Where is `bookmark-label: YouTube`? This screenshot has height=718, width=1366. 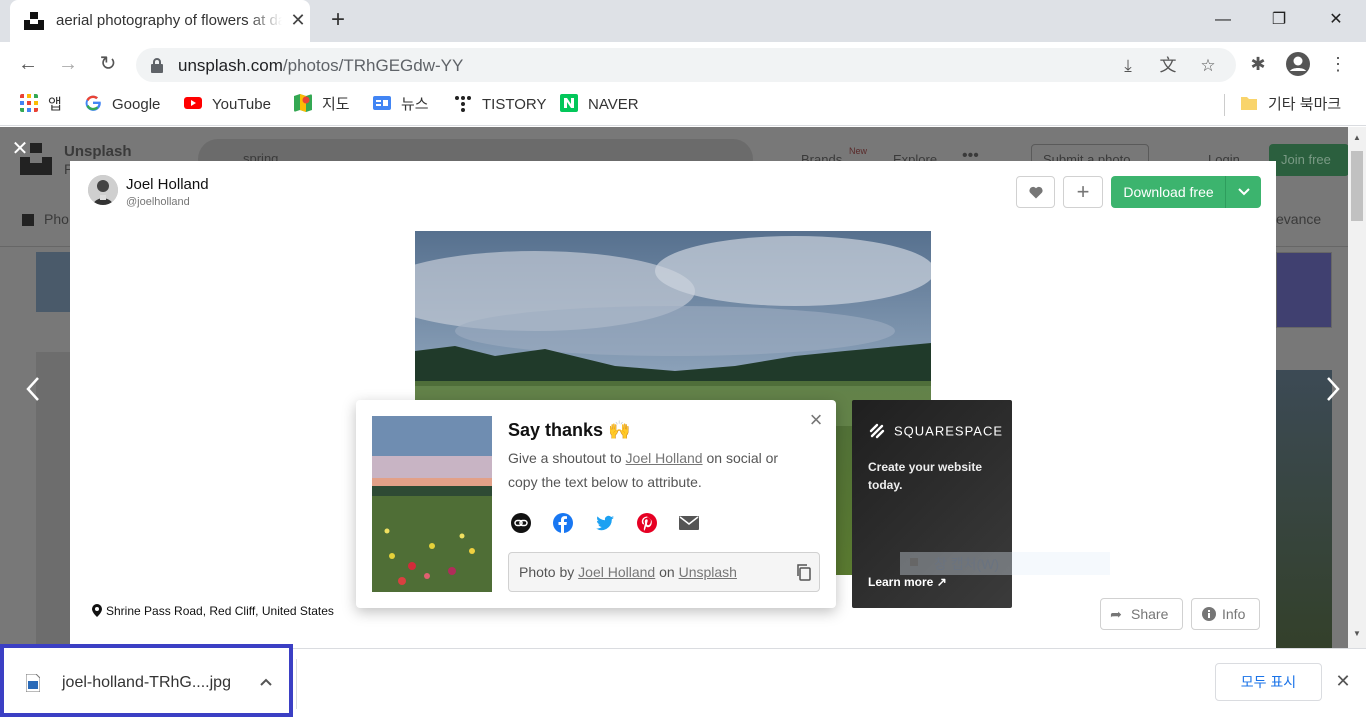 bookmark-label: YouTube is located at coordinates (241, 104).